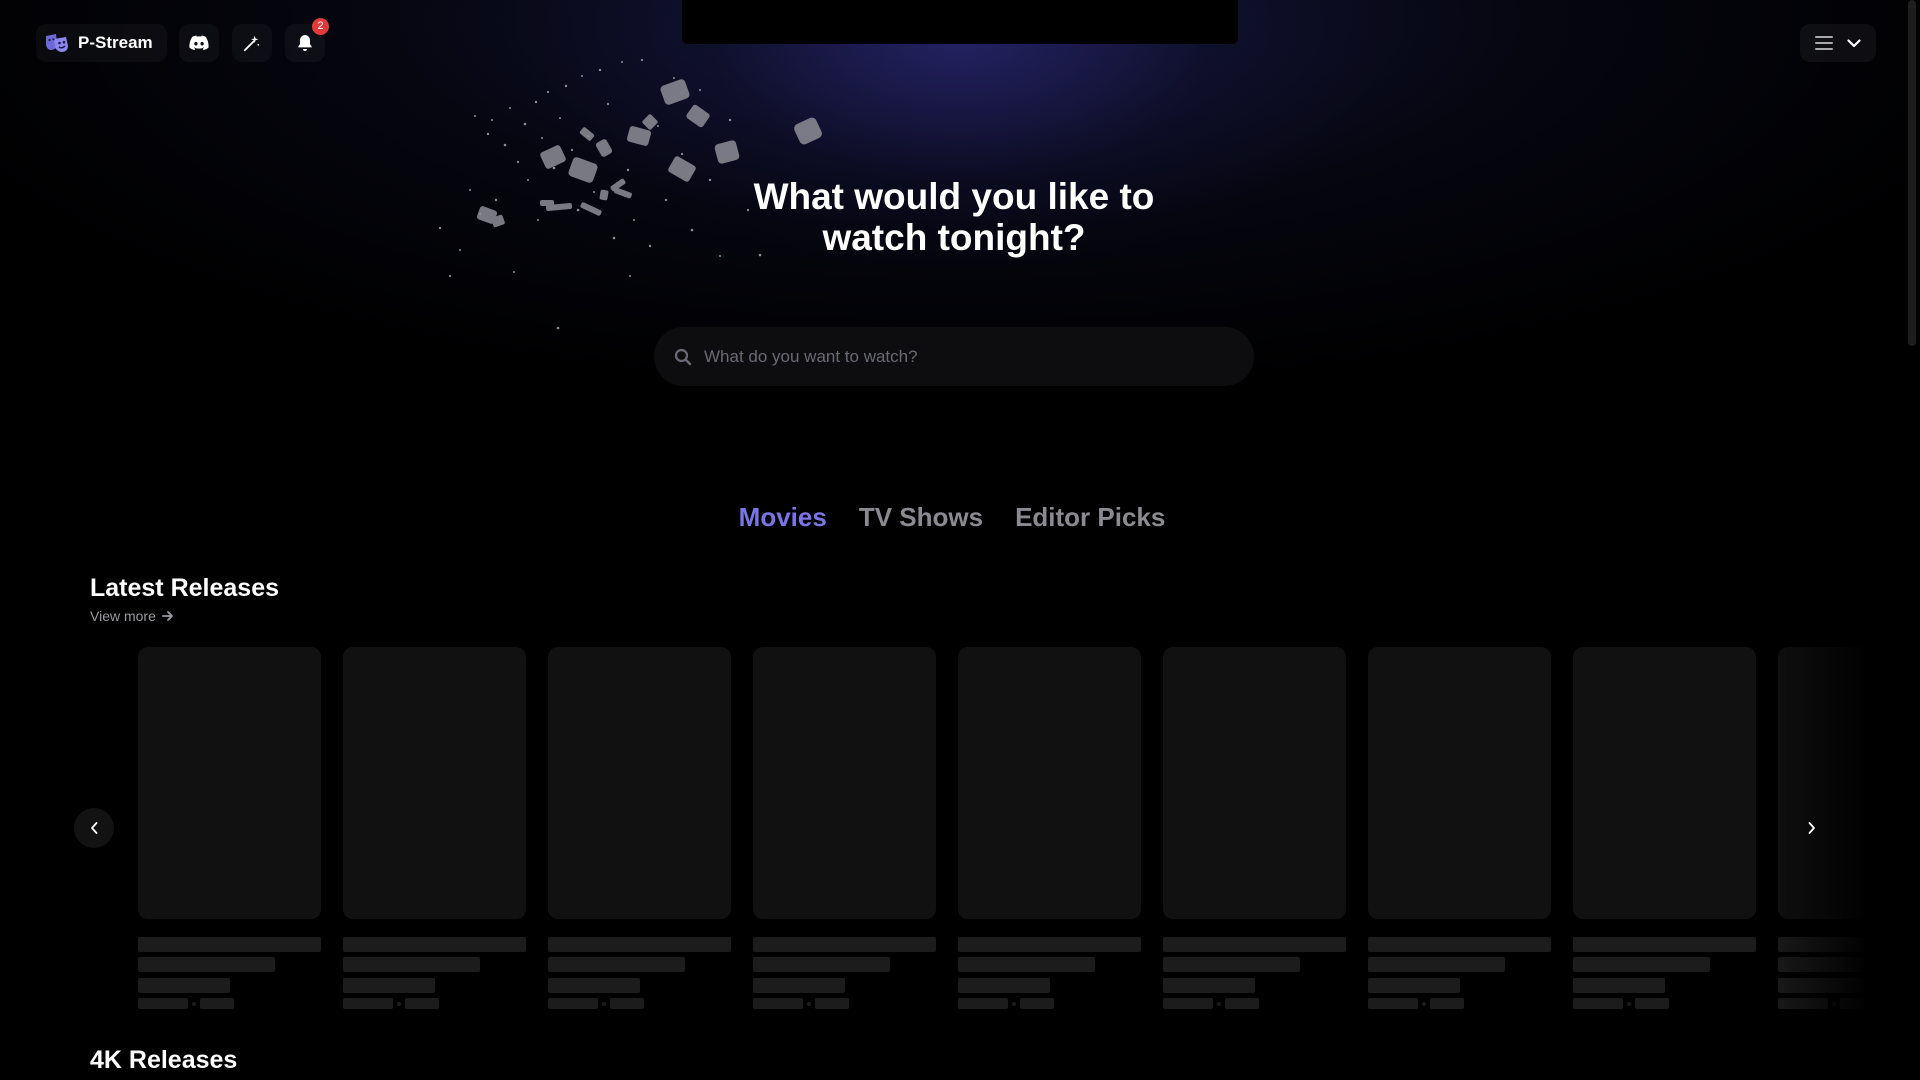  I want to click on masks-logo-icon, so click(57, 43).